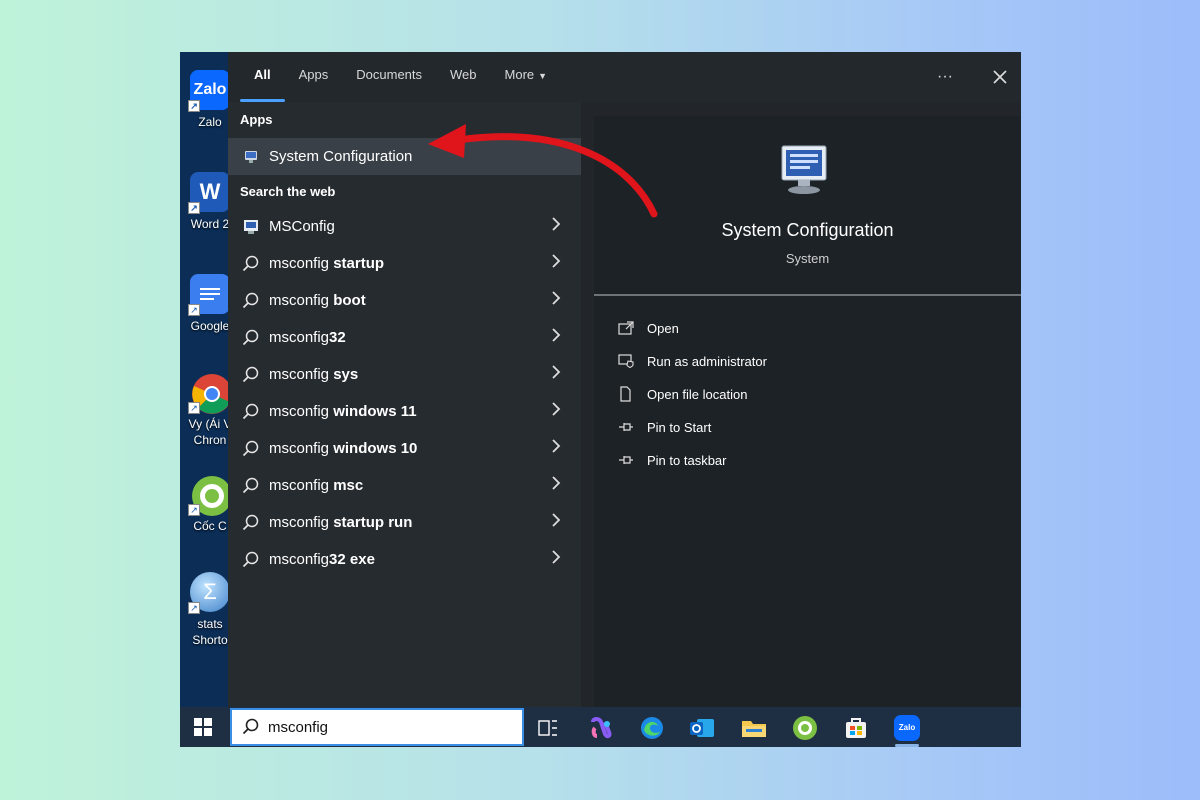 Image resolution: width=1200 pixels, height=800 pixels. Describe the element at coordinates (463, 77) in the screenshot. I see `tab-web: Web` at that location.